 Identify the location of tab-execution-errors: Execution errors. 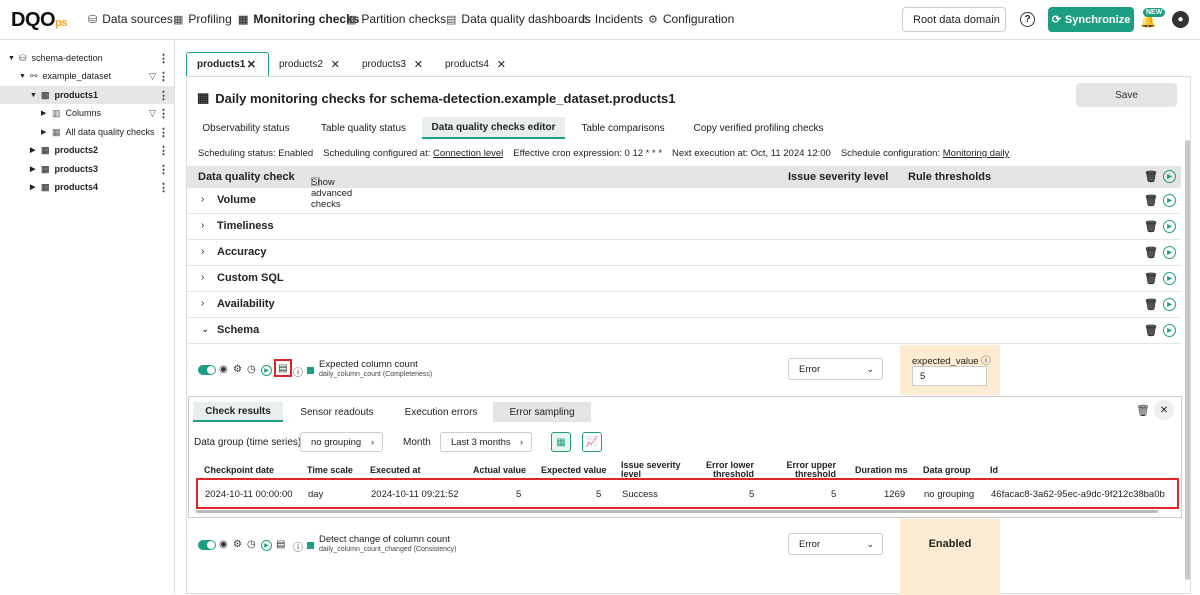
(441, 412).